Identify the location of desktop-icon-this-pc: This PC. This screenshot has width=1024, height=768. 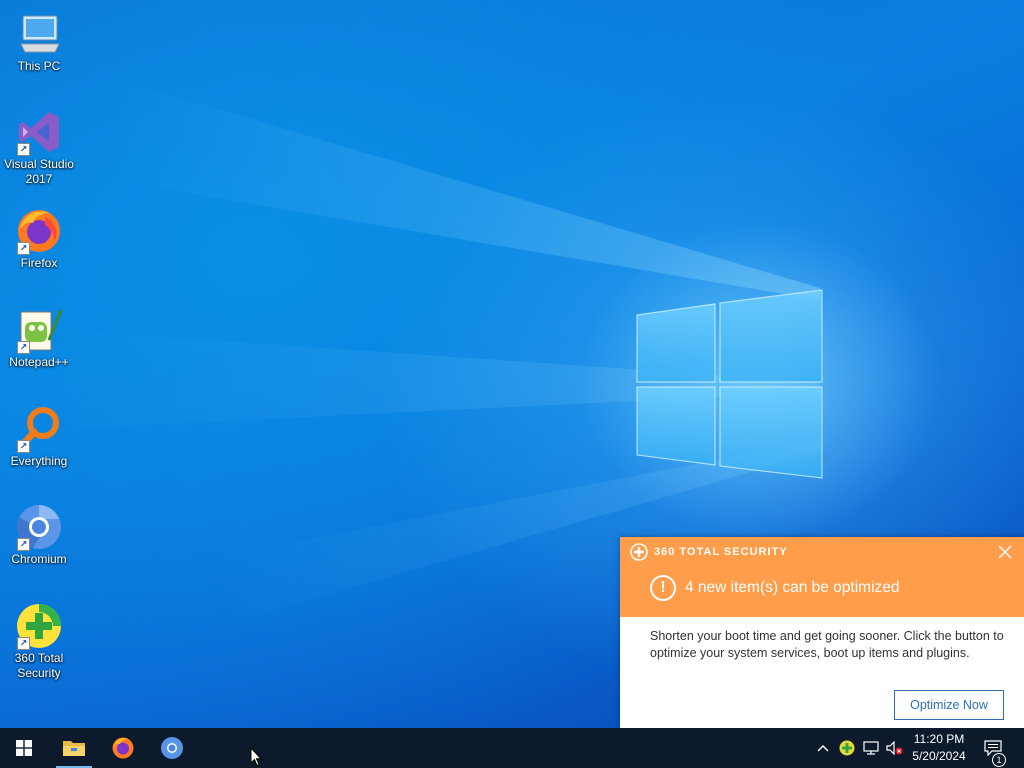
(39, 42).